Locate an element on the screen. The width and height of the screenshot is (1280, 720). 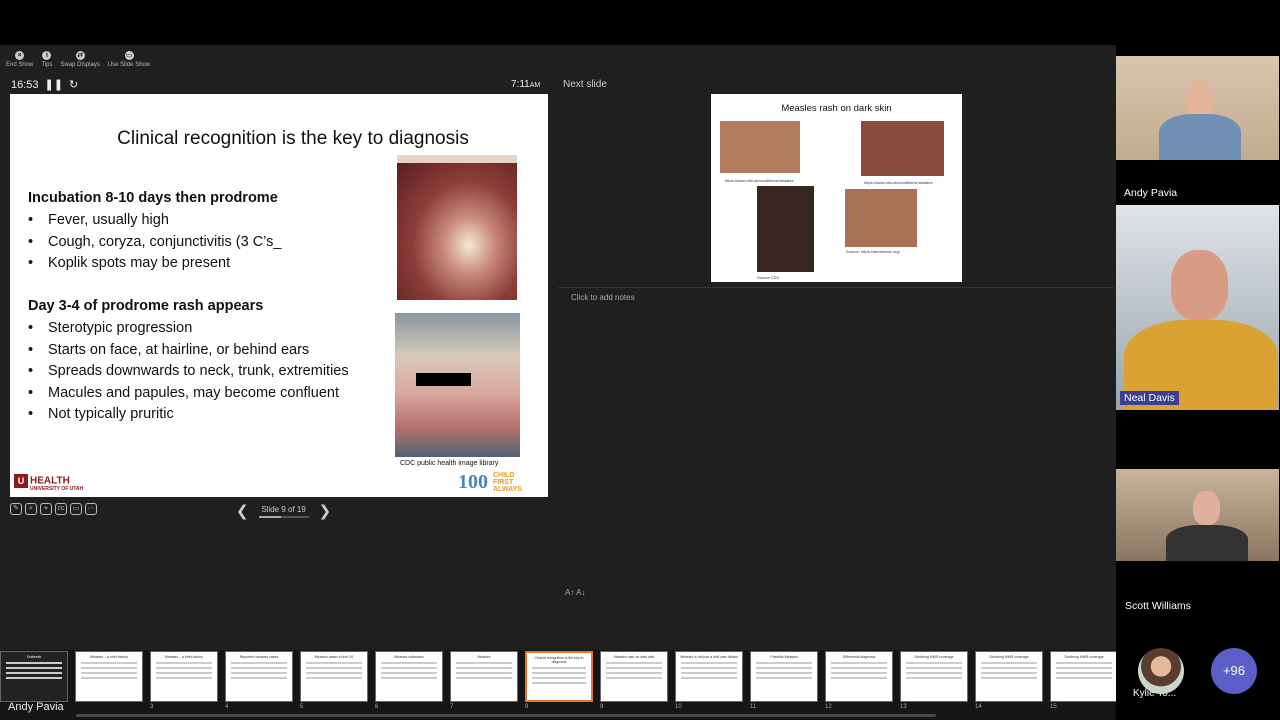
slideshow-icon: ▭ is located at coordinates (129, 55).